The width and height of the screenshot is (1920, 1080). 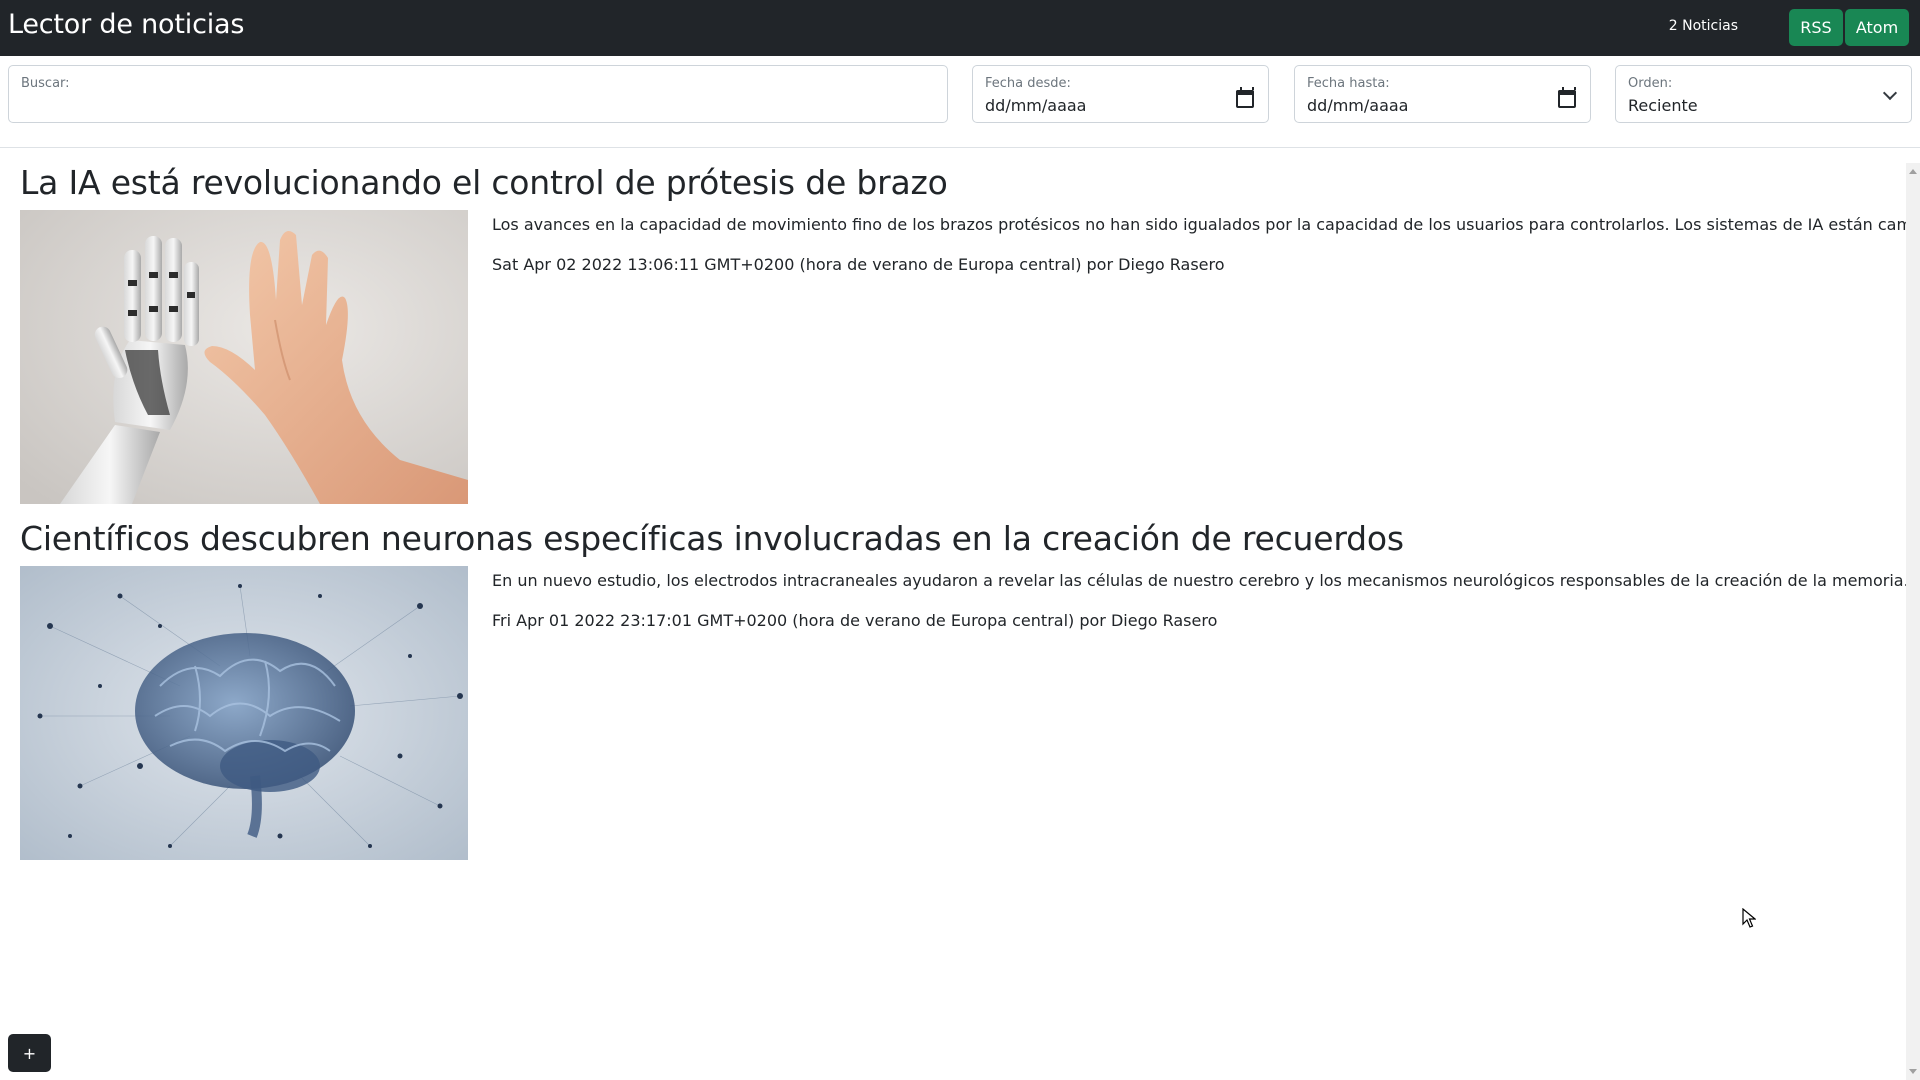 I want to click on app-title: Lector de noticias, so click(x=126, y=25).